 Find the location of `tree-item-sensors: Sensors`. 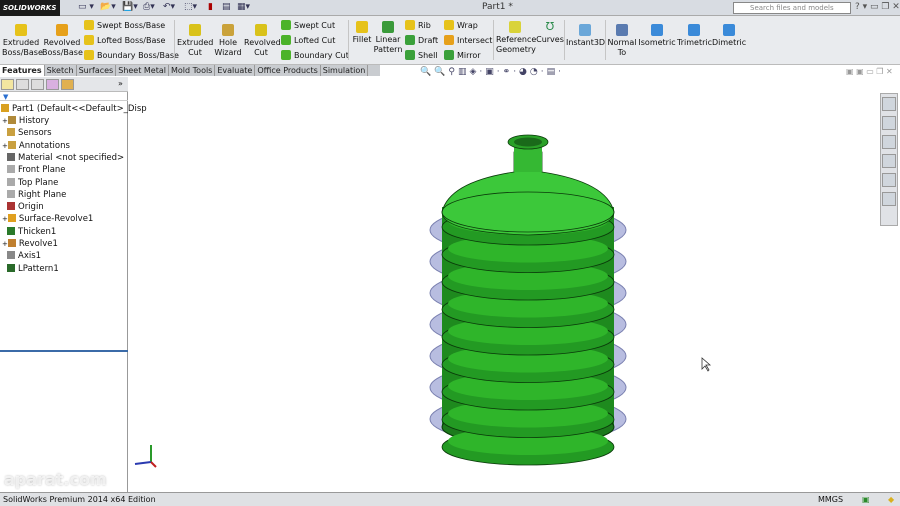

tree-item-sensors: Sensors is located at coordinates (29, 133).